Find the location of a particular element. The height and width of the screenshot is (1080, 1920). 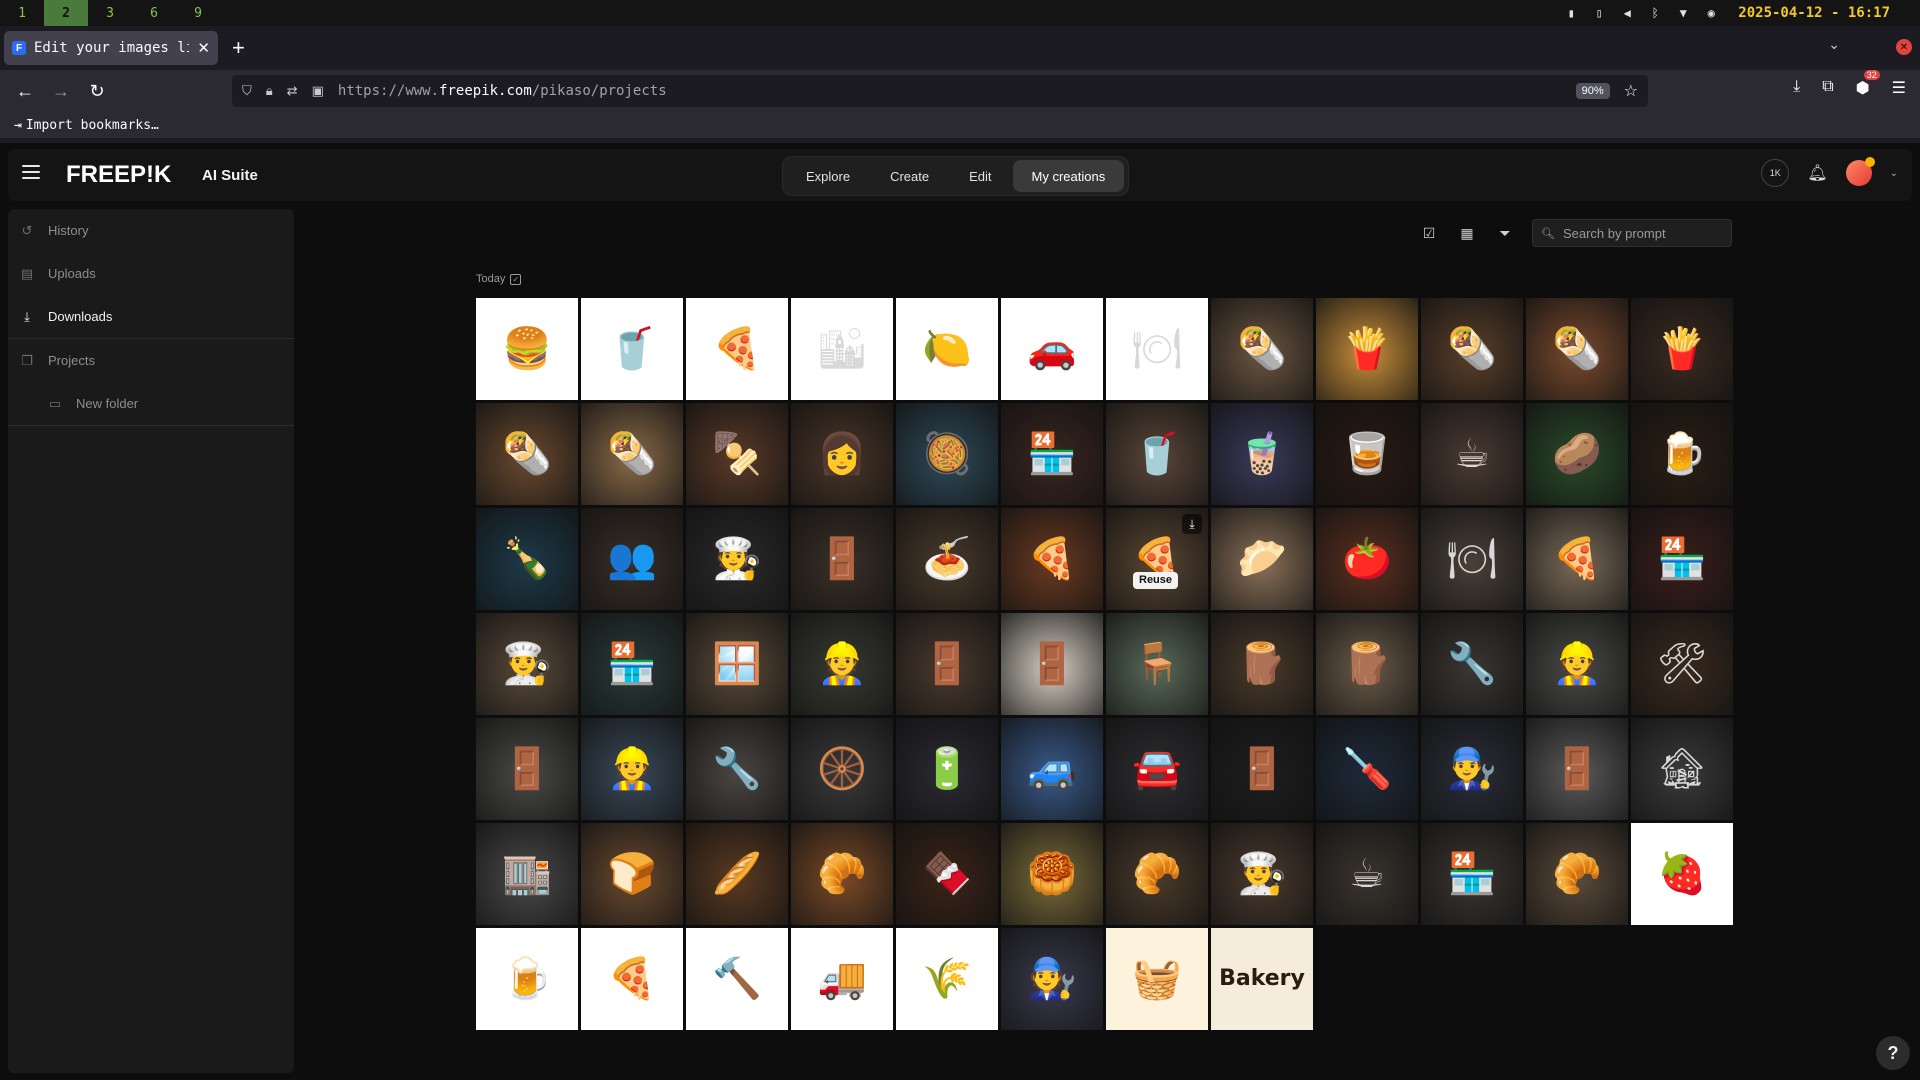

sidebar-item-projects: ❐ Projects is located at coordinates (151, 360).